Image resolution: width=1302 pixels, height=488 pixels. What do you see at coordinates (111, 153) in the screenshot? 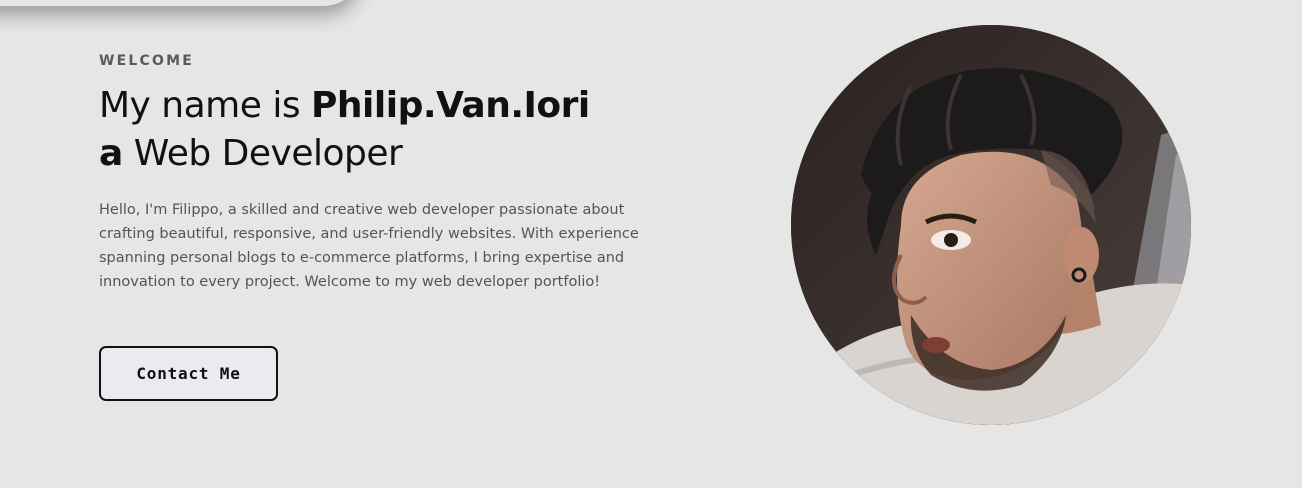
I see `headline-article: a` at bounding box center [111, 153].